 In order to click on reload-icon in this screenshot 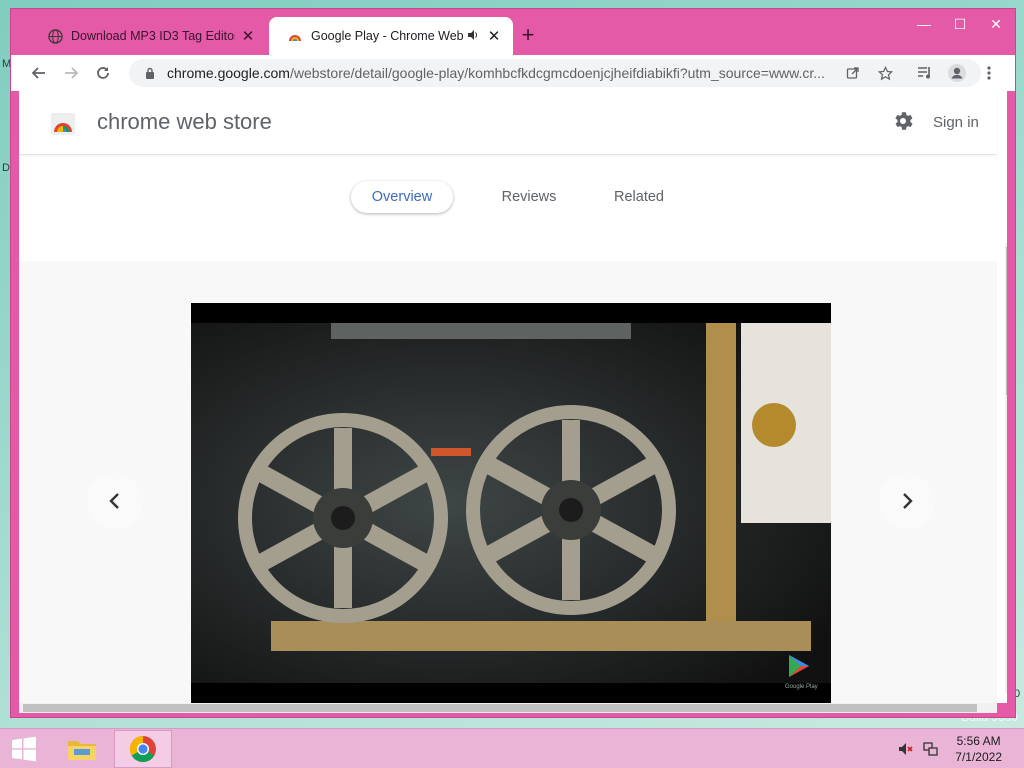, I will do `click(103, 73)`.